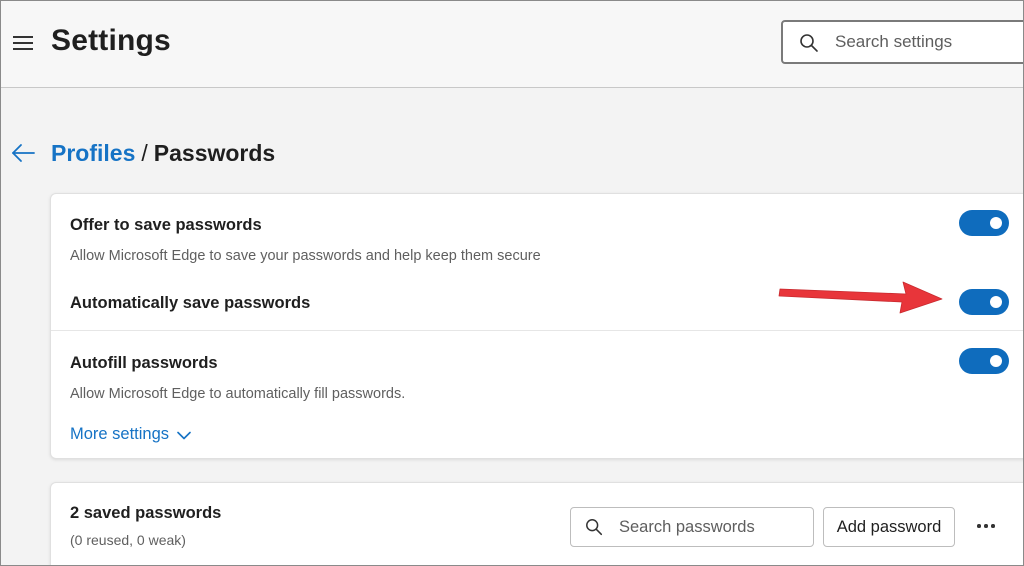  What do you see at coordinates (889, 527) in the screenshot?
I see `add-password-button: Add password` at bounding box center [889, 527].